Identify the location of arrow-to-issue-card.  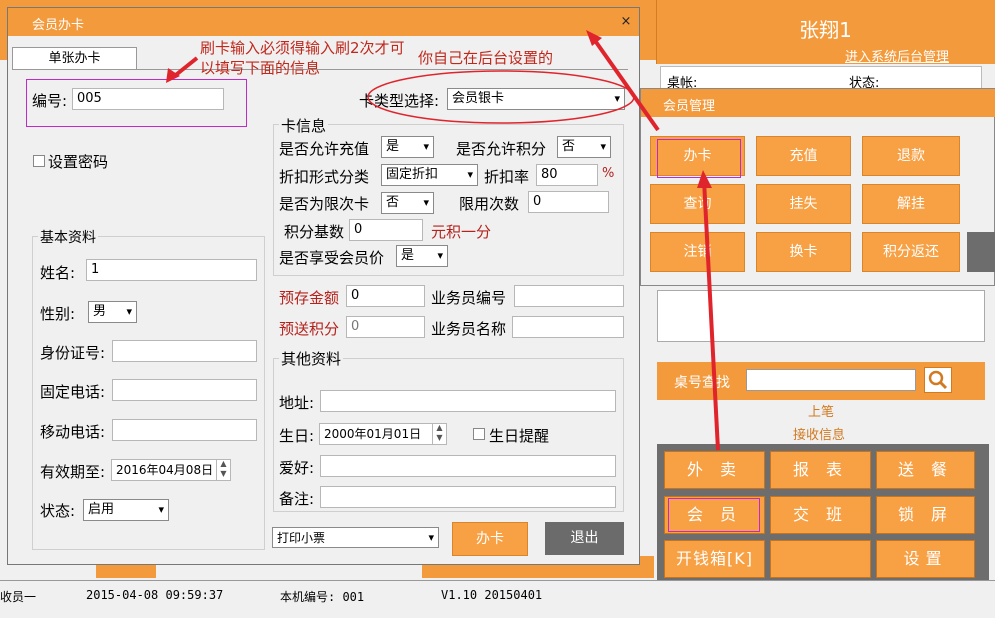
(711, 315).